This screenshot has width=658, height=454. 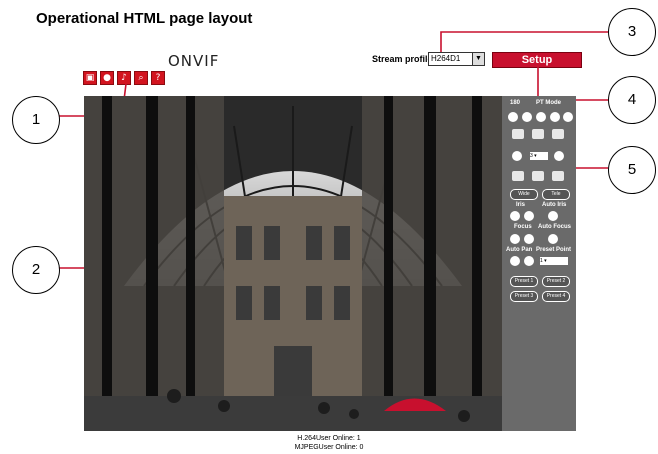 I want to click on focus-label: Focus, so click(x=523, y=227).